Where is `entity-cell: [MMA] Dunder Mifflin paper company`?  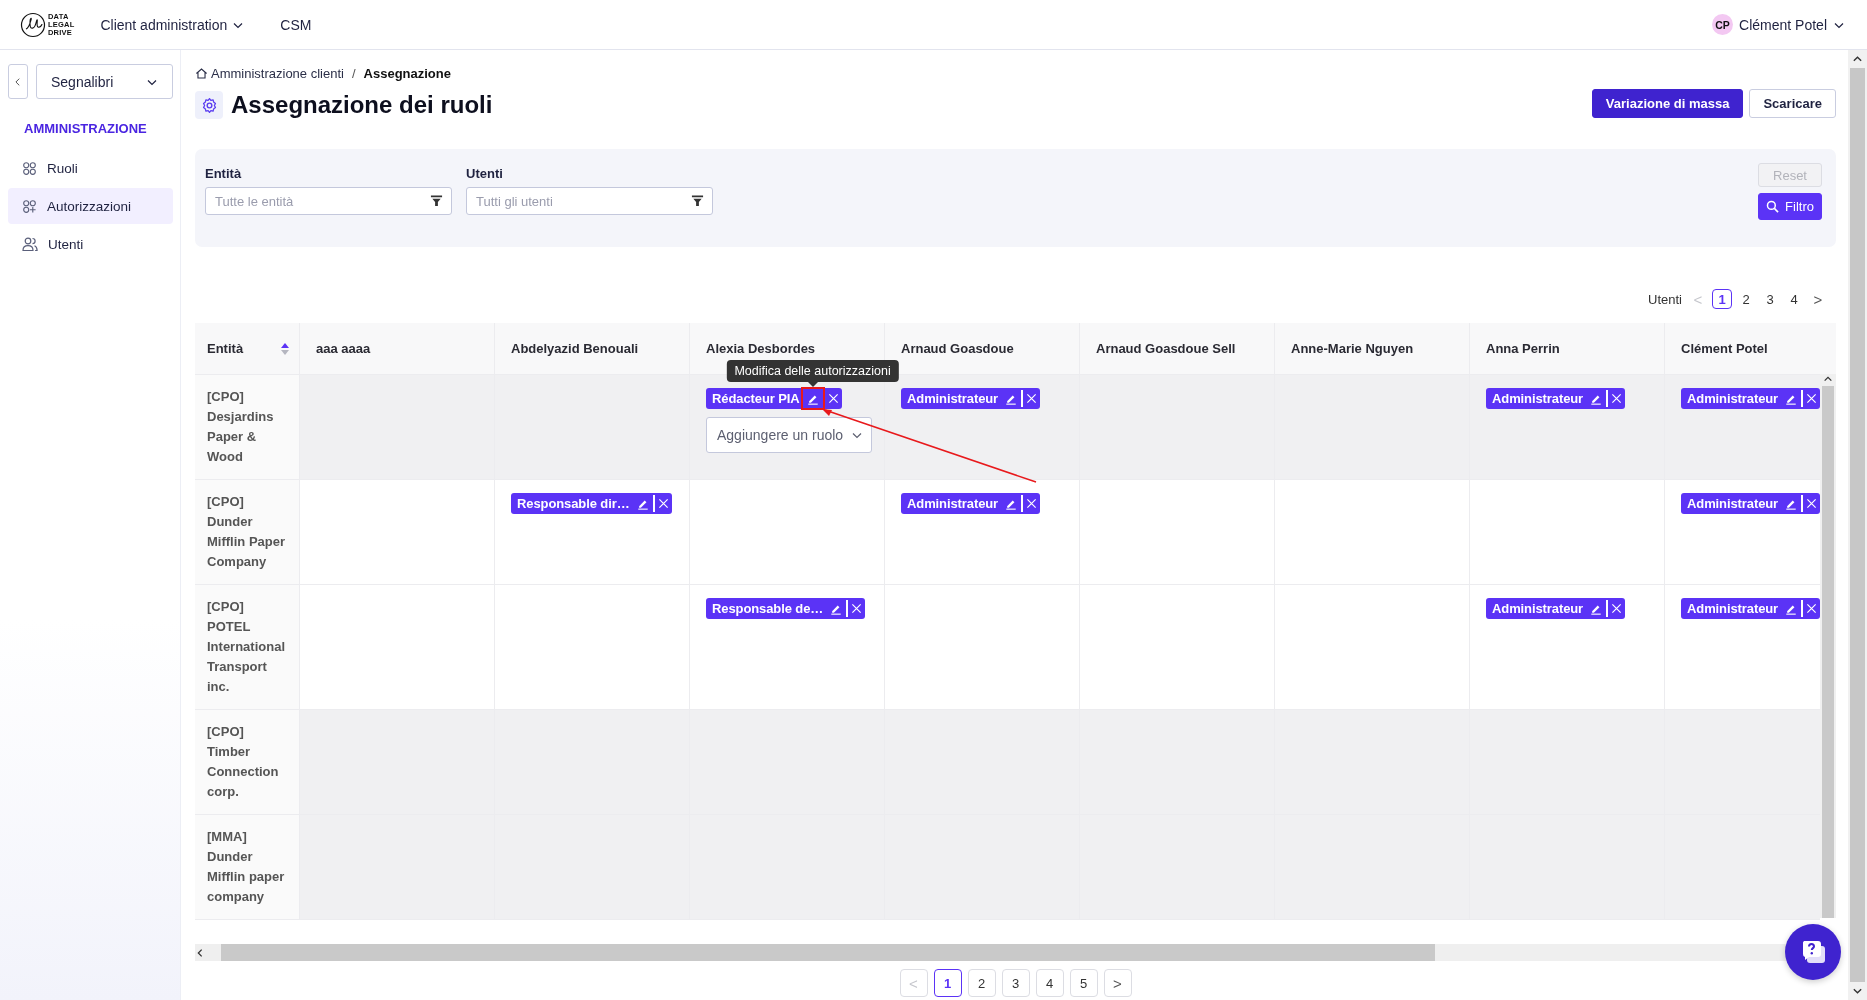 entity-cell: [MMA] Dunder Mifflin paper company is located at coordinates (247, 867).